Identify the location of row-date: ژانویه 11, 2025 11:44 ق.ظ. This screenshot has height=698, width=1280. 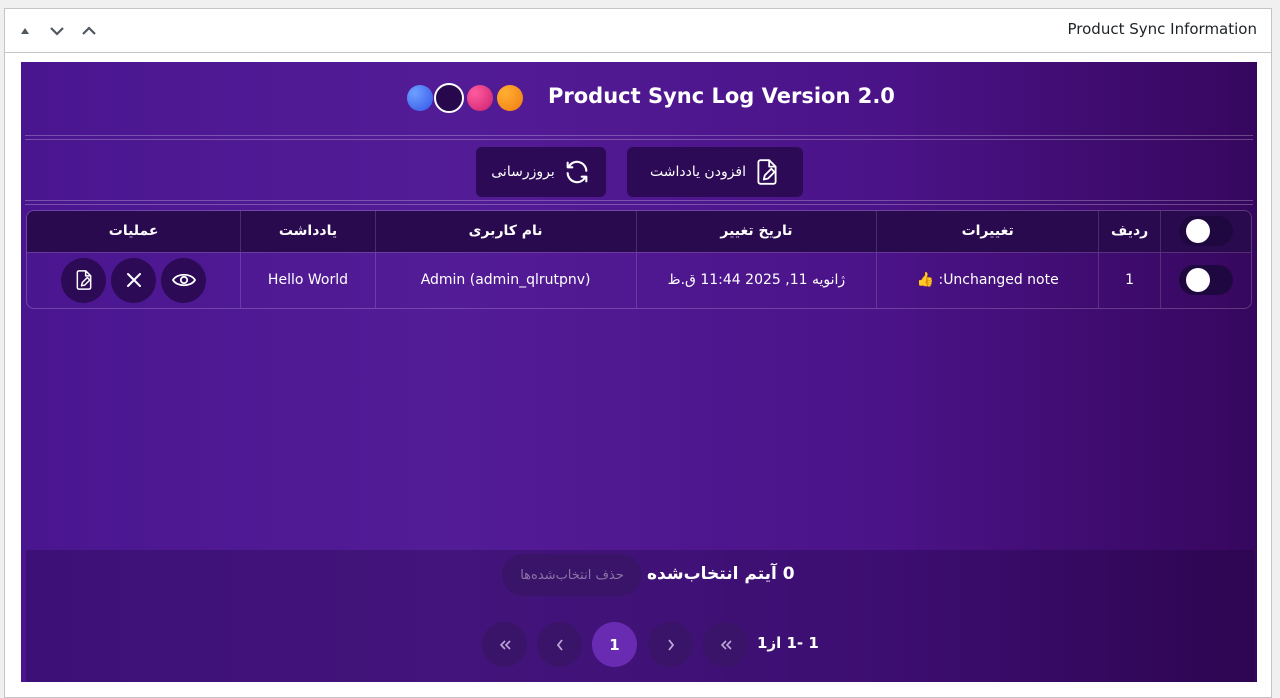
(756, 279).